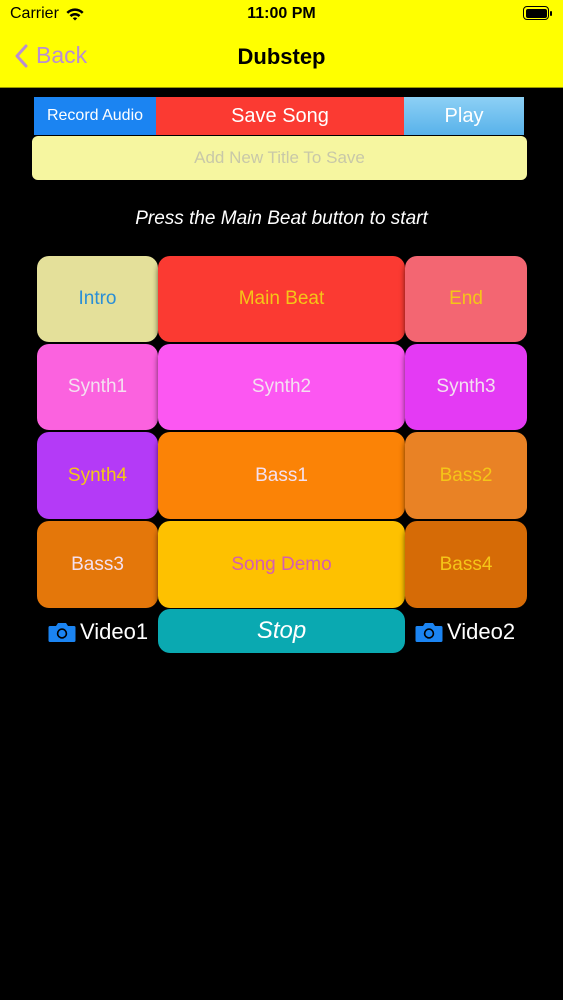  Describe the element at coordinates (538, 13) in the screenshot. I see `battery-icon` at that location.